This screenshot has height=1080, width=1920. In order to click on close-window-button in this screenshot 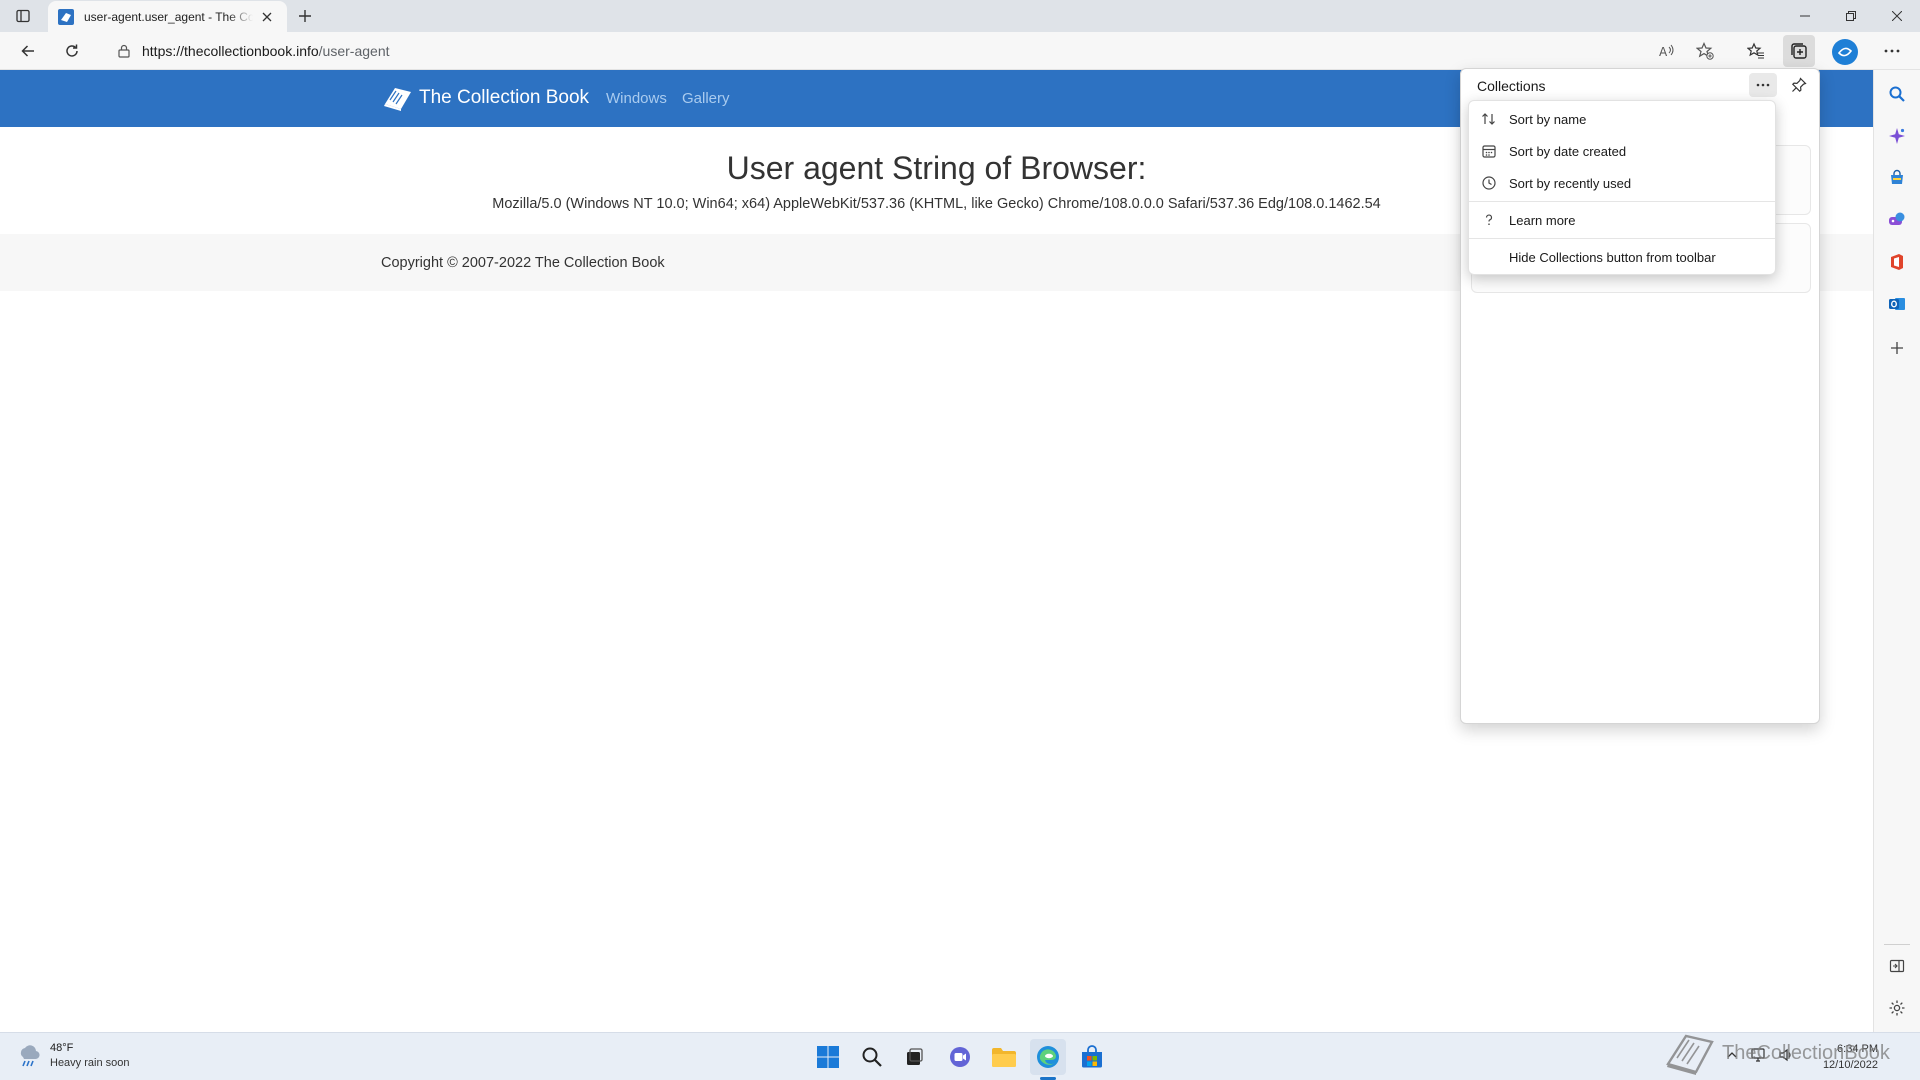, I will do `click(1897, 16)`.